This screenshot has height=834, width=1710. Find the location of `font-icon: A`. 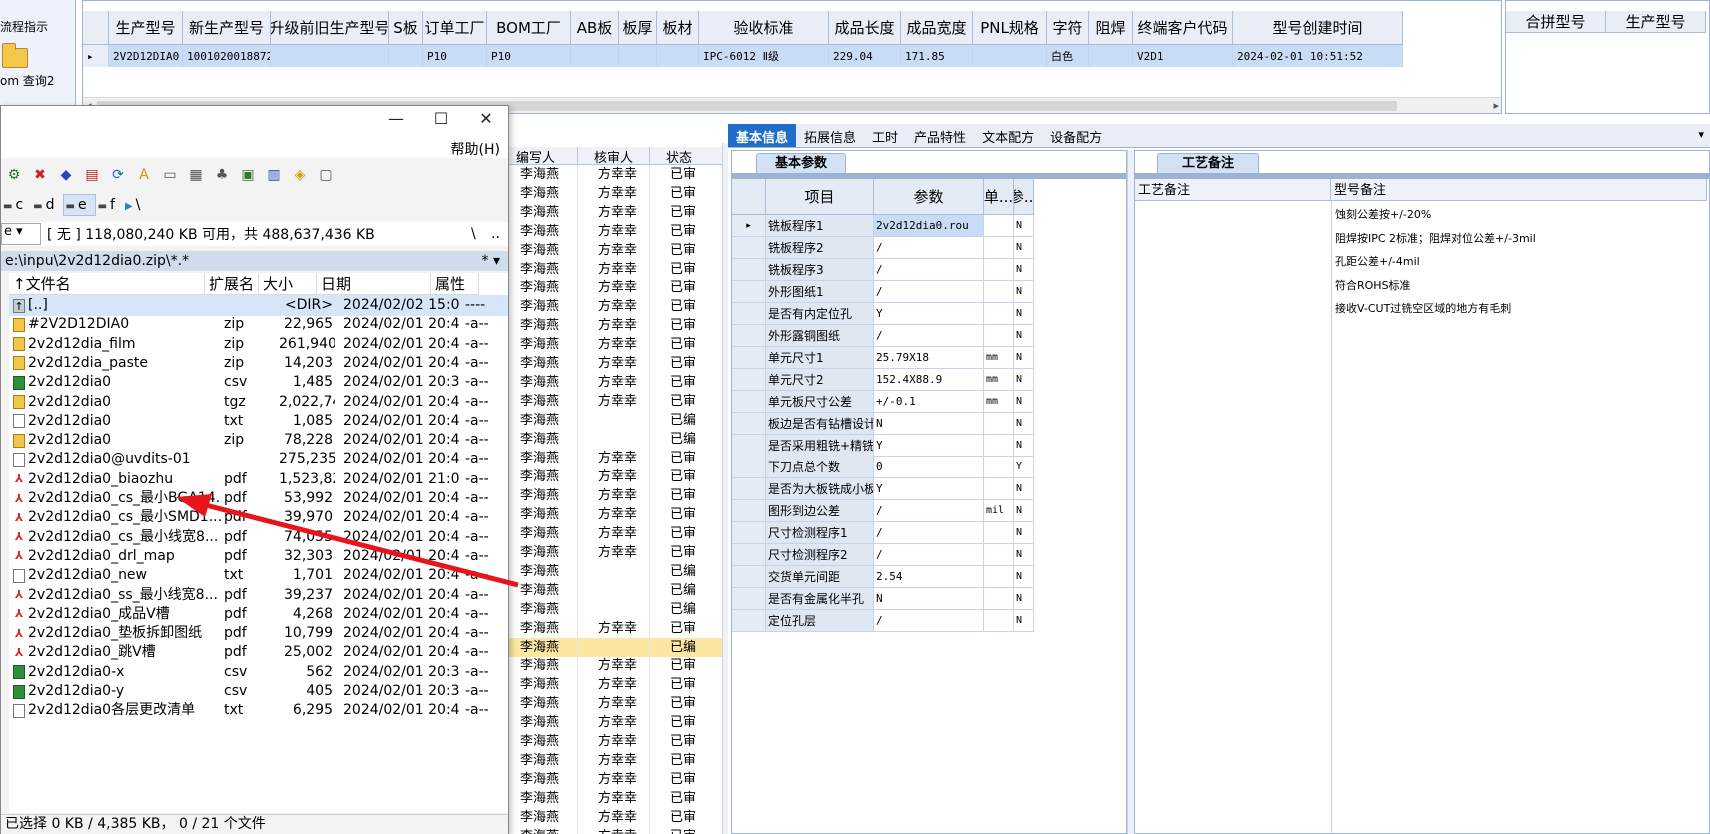

font-icon: A is located at coordinates (144, 175).